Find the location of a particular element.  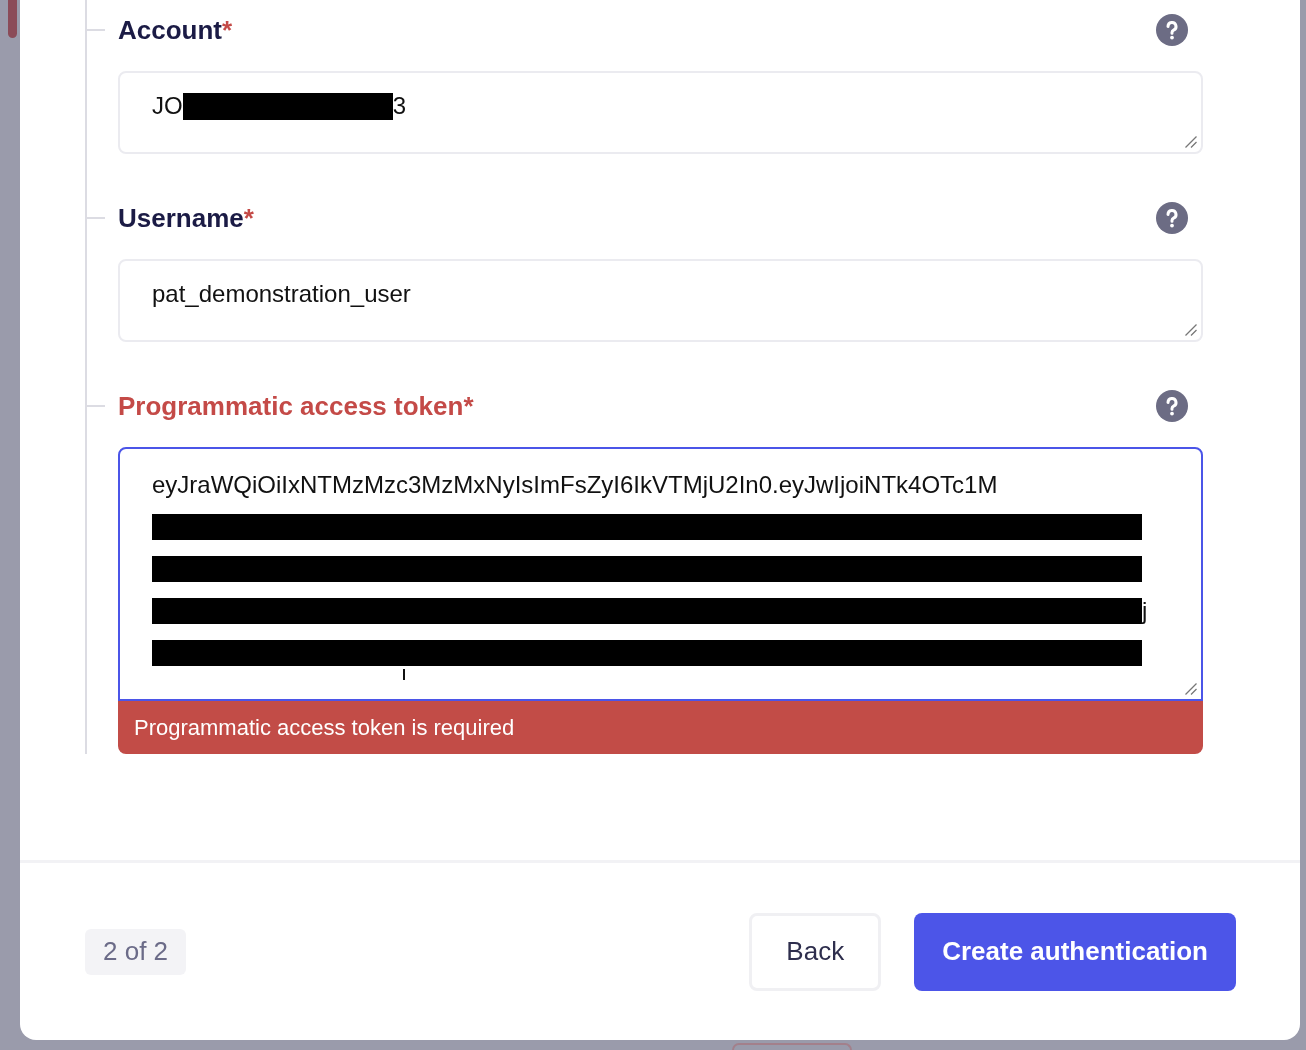

field-label: Account* is located at coordinates (175, 30).